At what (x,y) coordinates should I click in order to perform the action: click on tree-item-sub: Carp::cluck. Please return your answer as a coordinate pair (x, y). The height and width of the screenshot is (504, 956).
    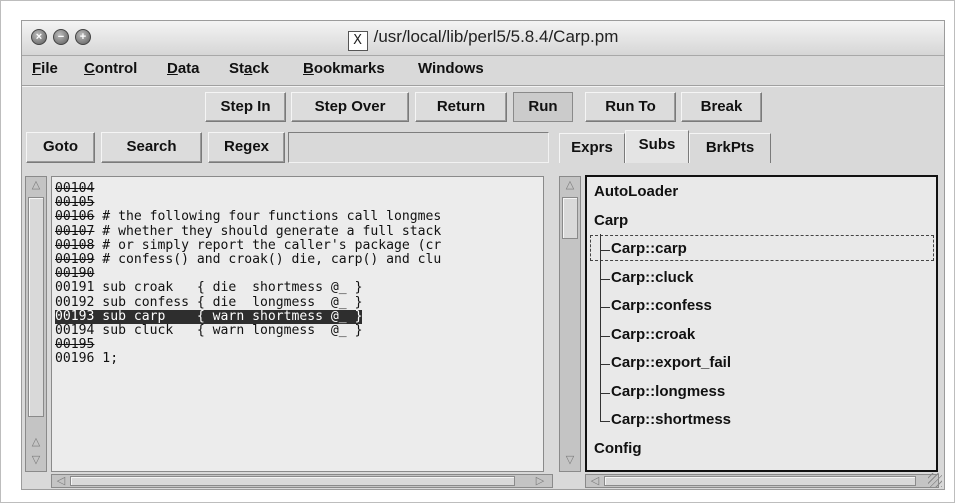
    Looking at the image, I should click on (652, 277).